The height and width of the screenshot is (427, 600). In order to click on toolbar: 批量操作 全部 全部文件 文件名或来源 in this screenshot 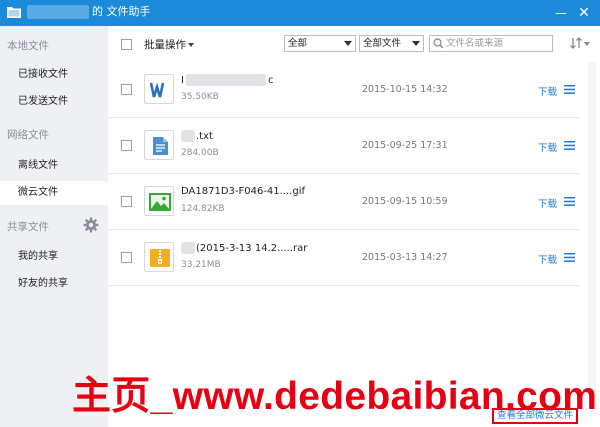, I will do `click(354, 44)`.